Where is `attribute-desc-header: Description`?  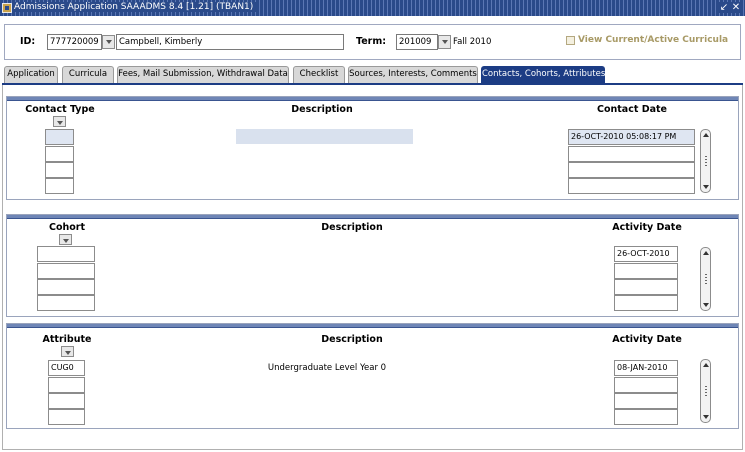 attribute-desc-header: Description is located at coordinates (352, 339).